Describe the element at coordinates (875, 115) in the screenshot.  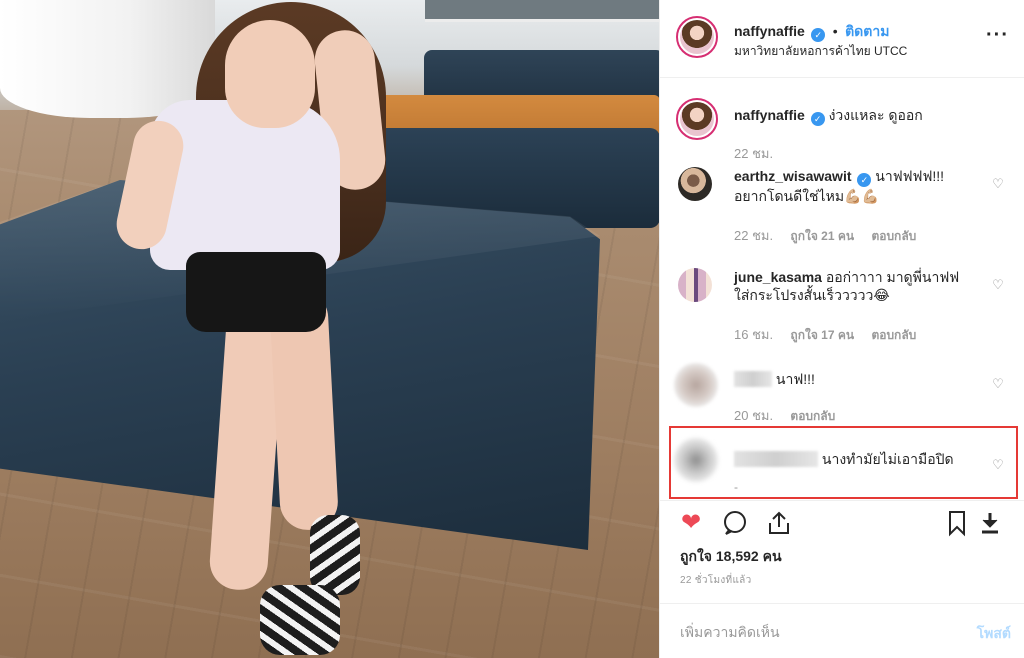
I see `caption-text: ง่วงแหละ ดูออก` at that location.